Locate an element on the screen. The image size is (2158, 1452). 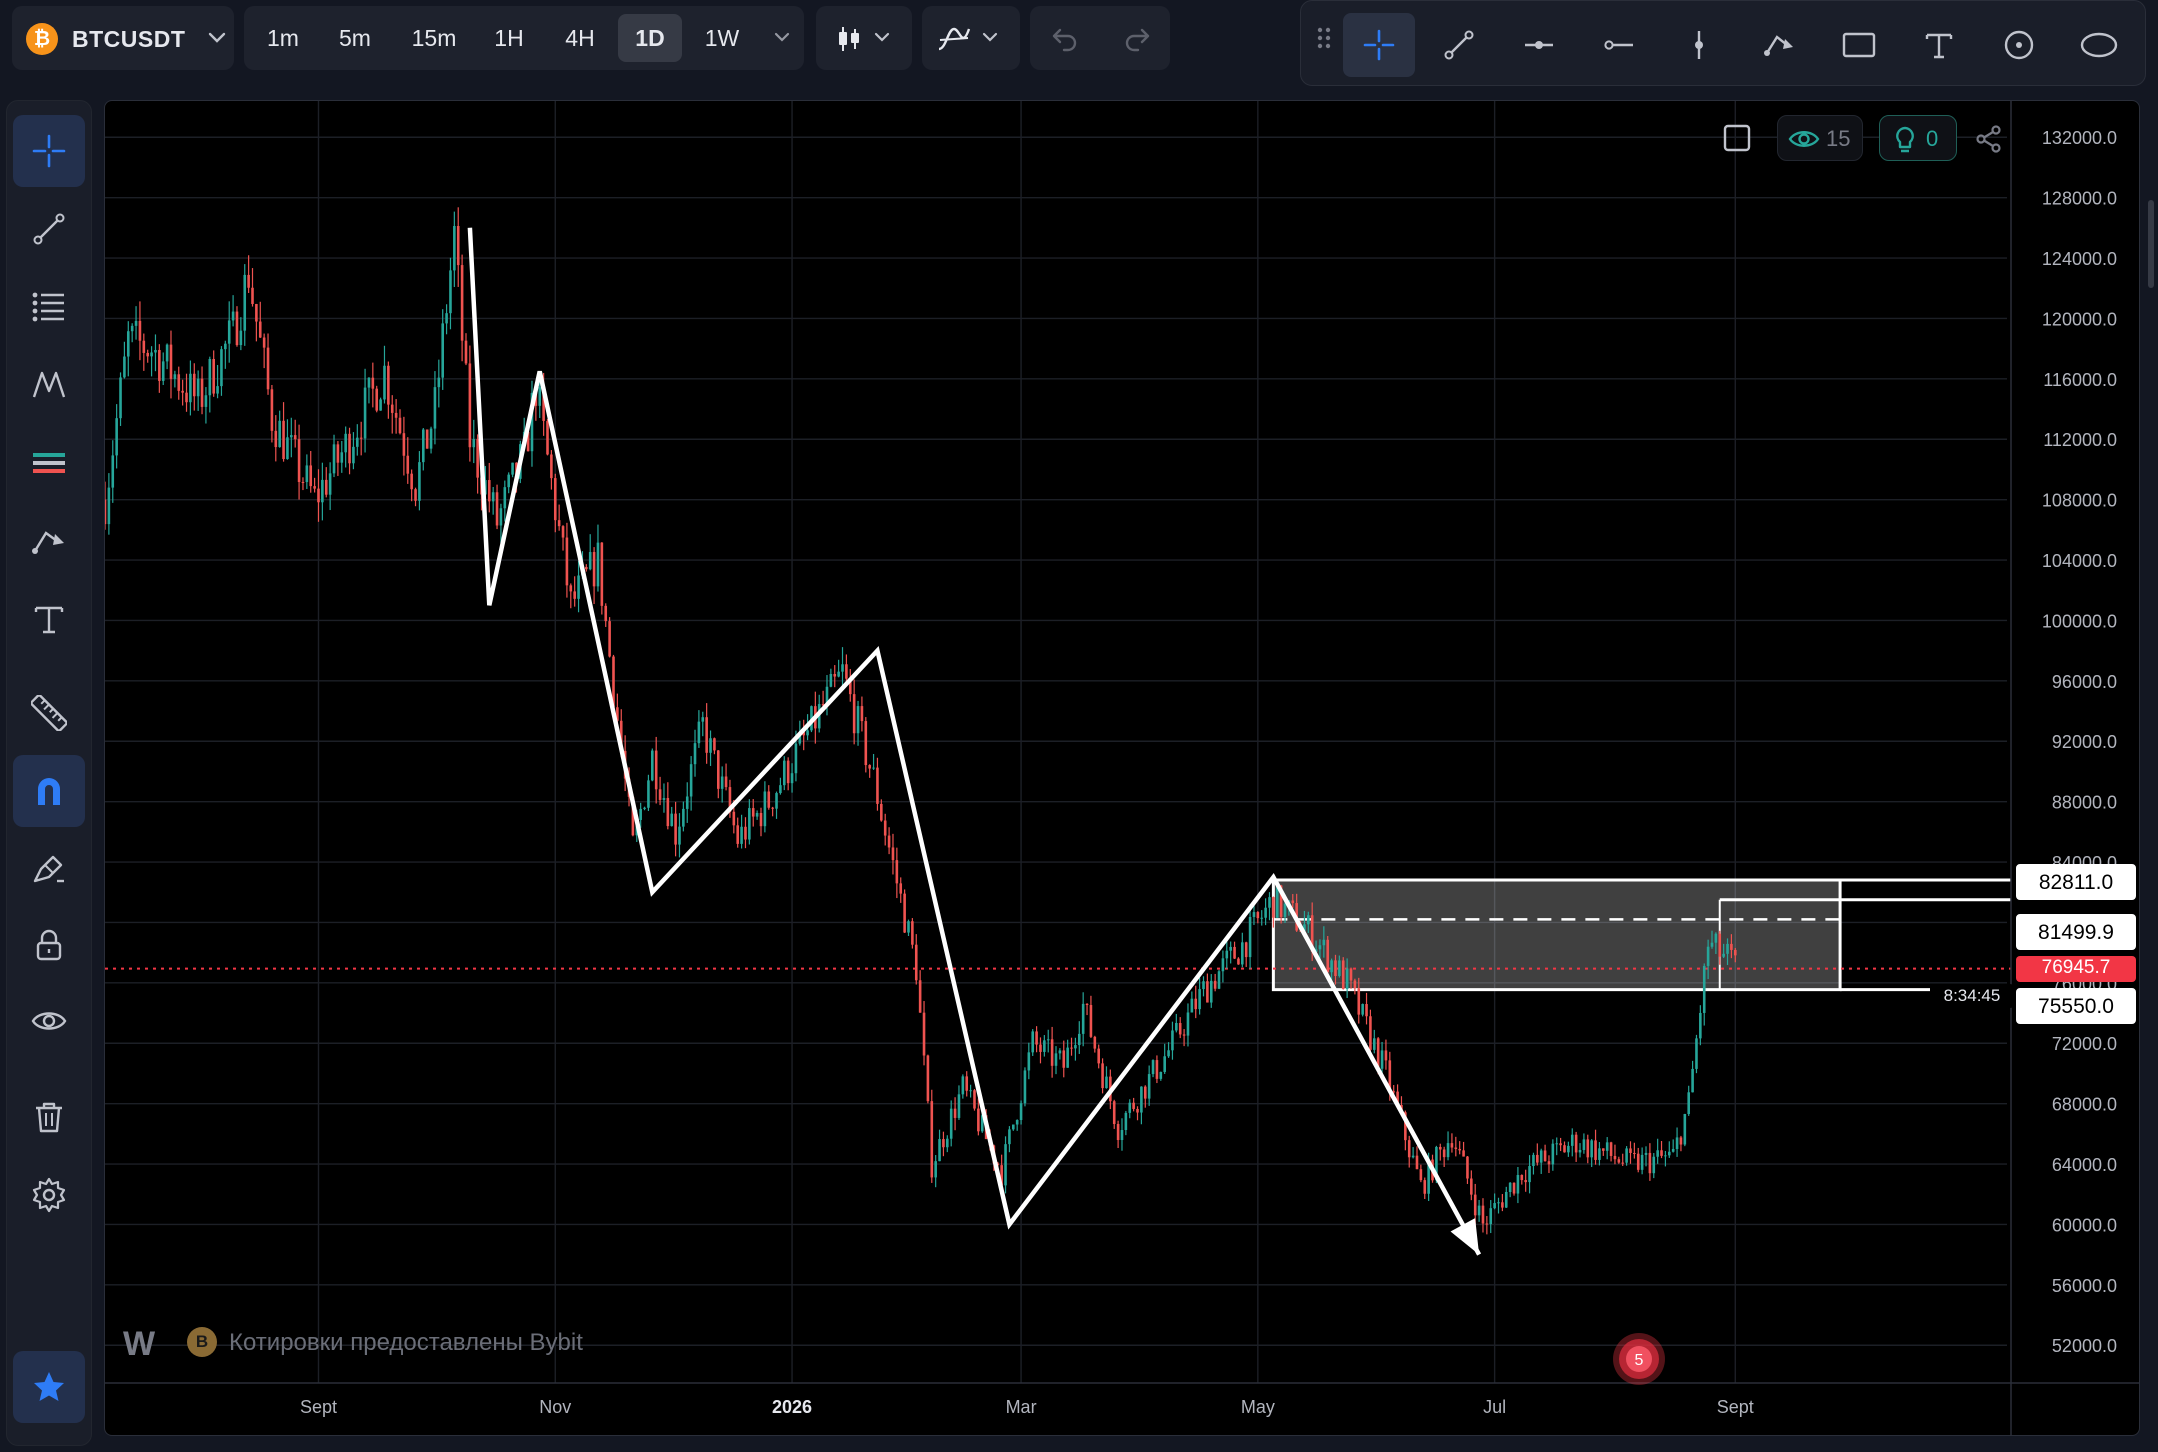
circle-icon is located at coordinates (2019, 45).